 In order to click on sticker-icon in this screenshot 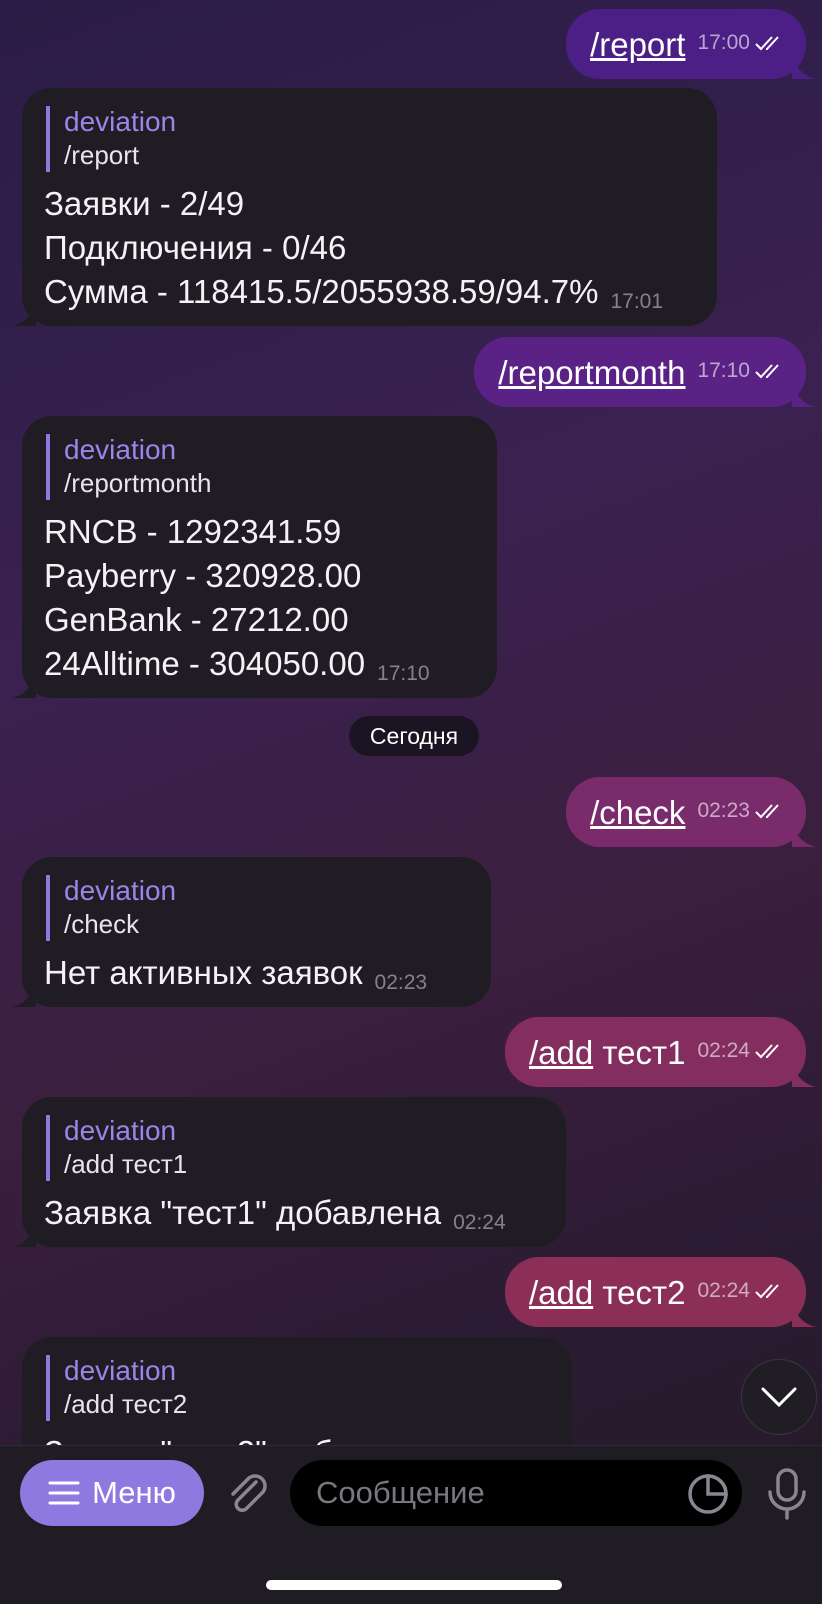, I will do `click(708, 1494)`.